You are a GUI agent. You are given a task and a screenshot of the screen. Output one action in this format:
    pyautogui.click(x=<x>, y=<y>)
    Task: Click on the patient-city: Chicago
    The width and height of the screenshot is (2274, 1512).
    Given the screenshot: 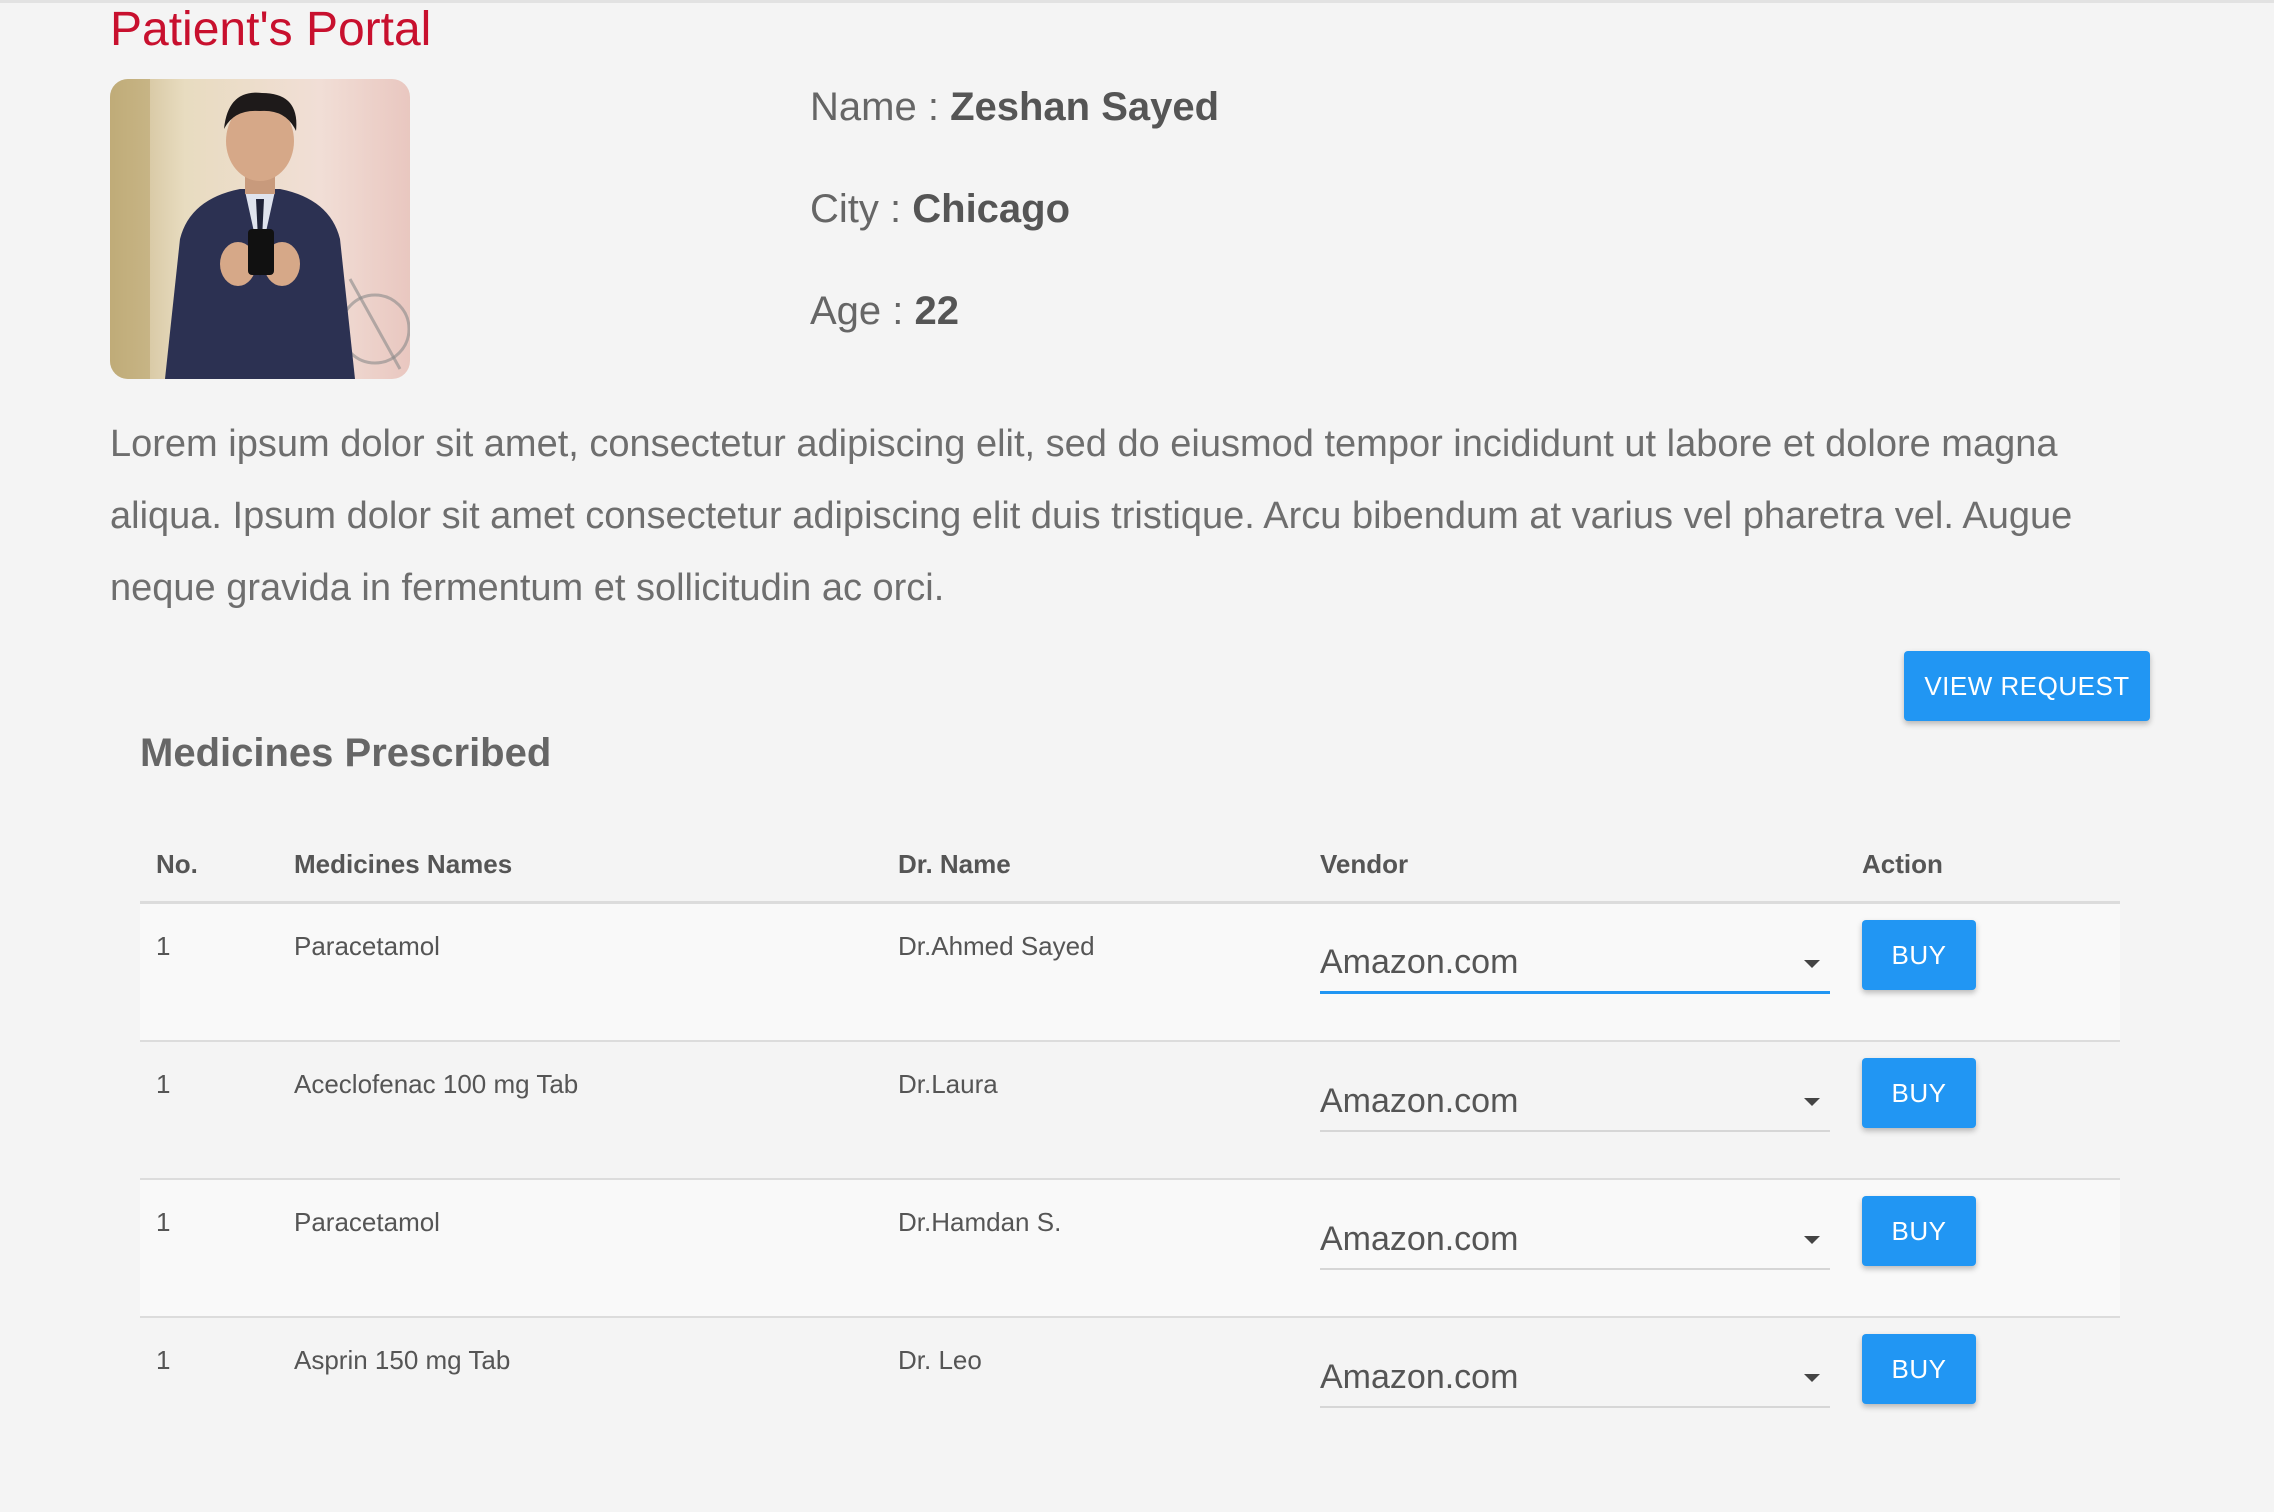 What is the action you would take?
    pyautogui.click(x=991, y=209)
    